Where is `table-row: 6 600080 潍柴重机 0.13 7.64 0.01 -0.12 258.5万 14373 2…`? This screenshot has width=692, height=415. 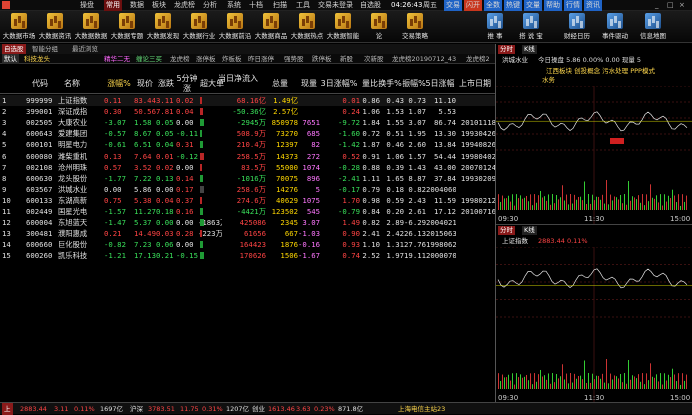 table-row: 6 600080 潍柴重机 0.13 7.64 0.01 -0.12 258.5万 14373 2… is located at coordinates (248, 156).